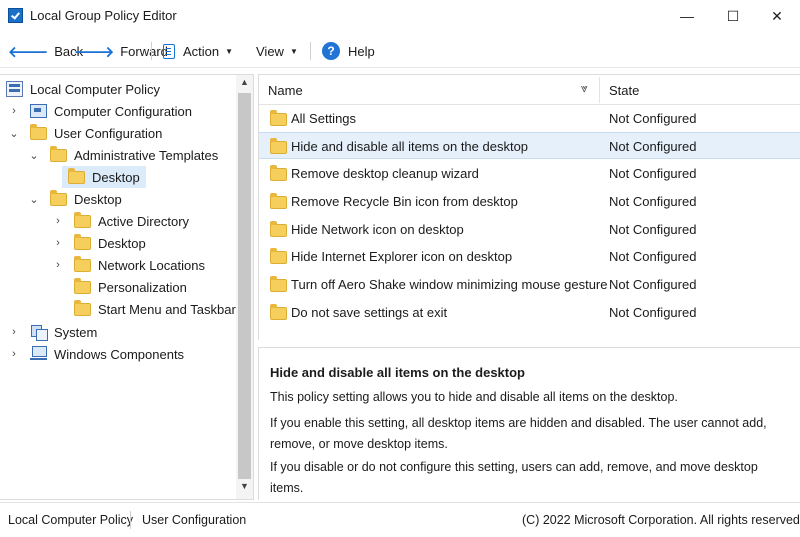  What do you see at coordinates (331, 51) in the screenshot?
I see `help-icon: ?` at bounding box center [331, 51].